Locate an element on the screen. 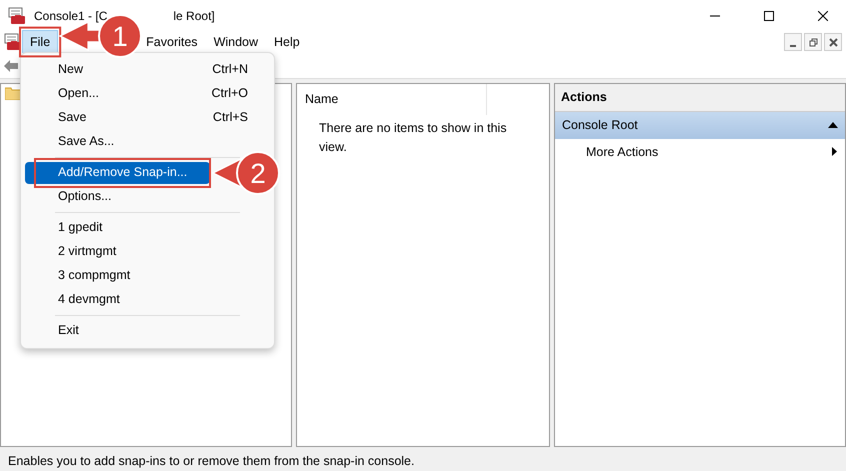 This screenshot has height=471, width=846. section-label: Console Root is located at coordinates (600, 125).